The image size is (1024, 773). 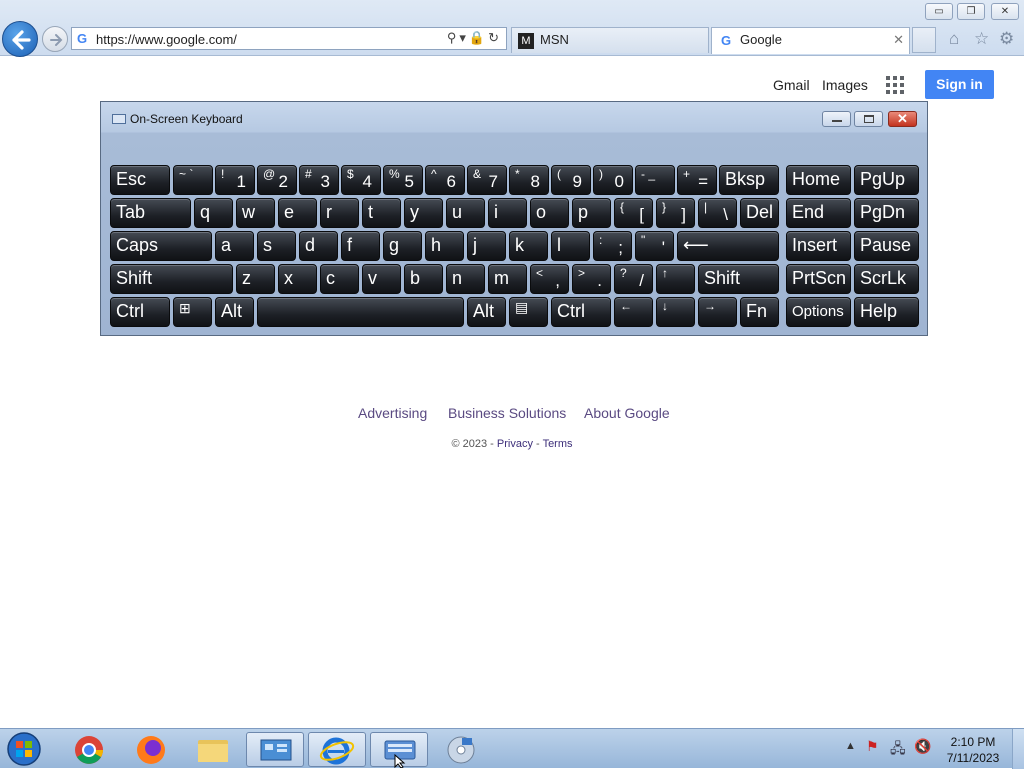 What do you see at coordinates (403, 180) in the screenshot?
I see `key-5: % 5` at bounding box center [403, 180].